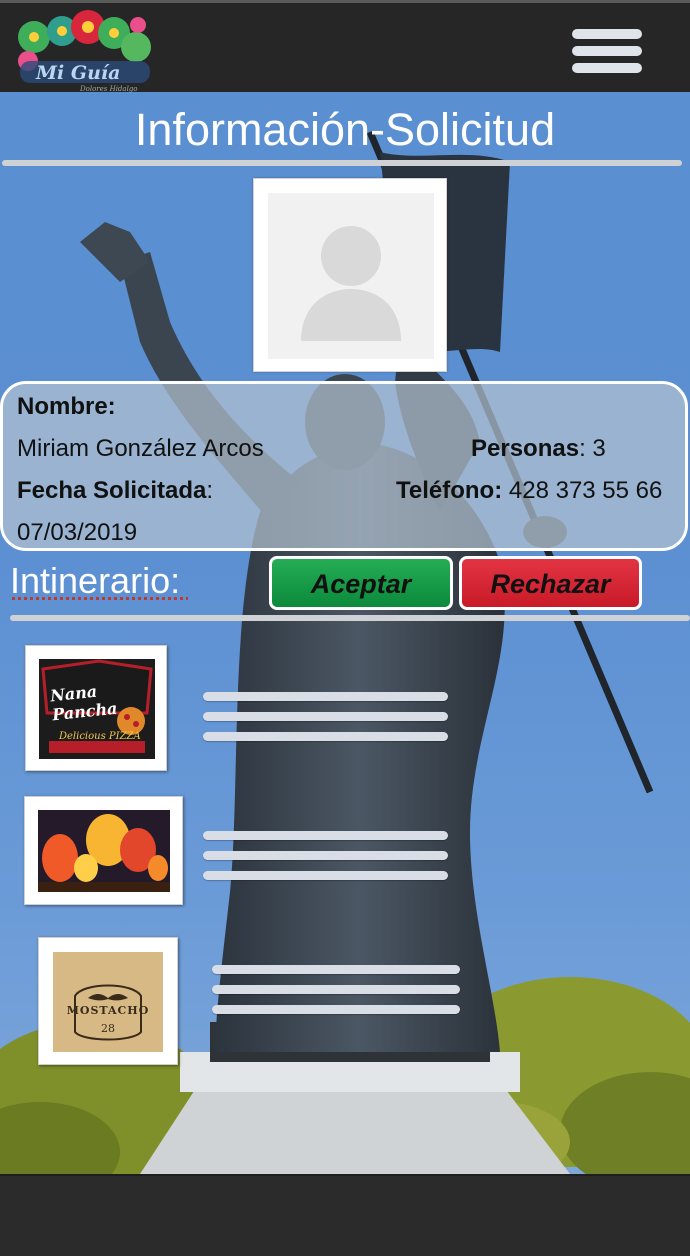  Describe the element at coordinates (140, 448) in the screenshot. I see `name-value: Miriam González Arcos` at that location.